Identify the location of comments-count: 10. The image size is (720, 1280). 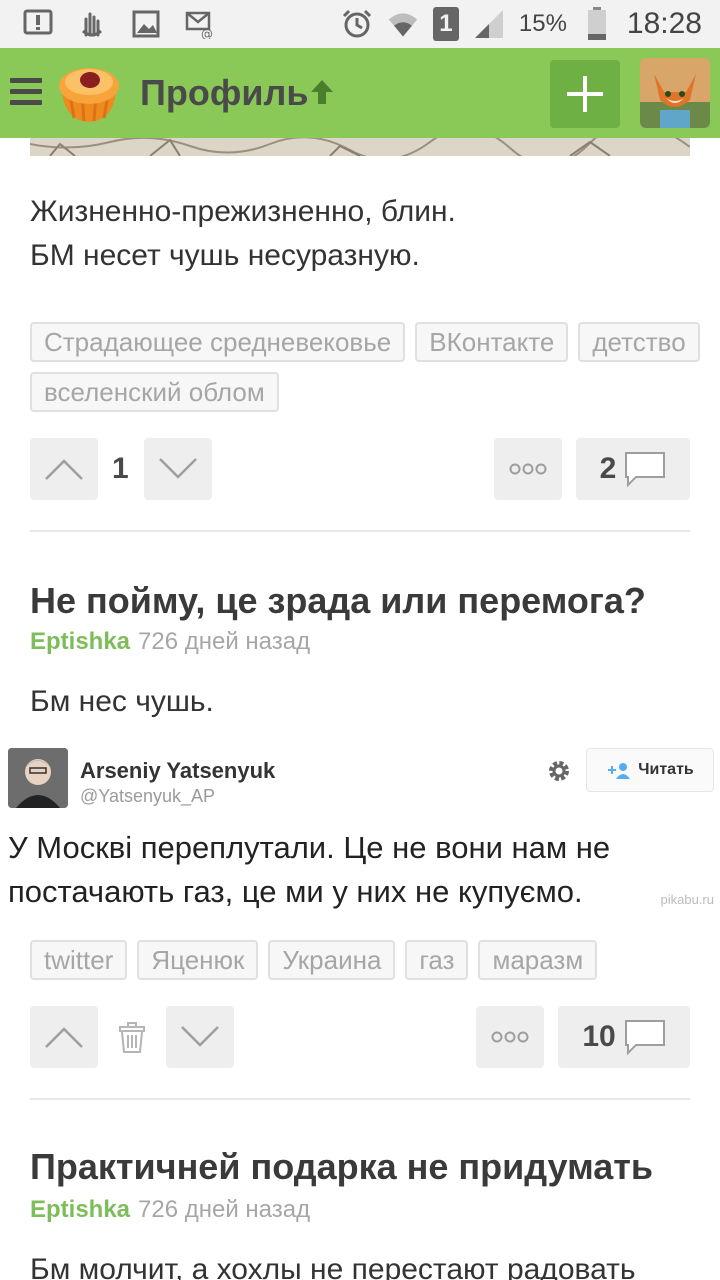
(599, 1036).